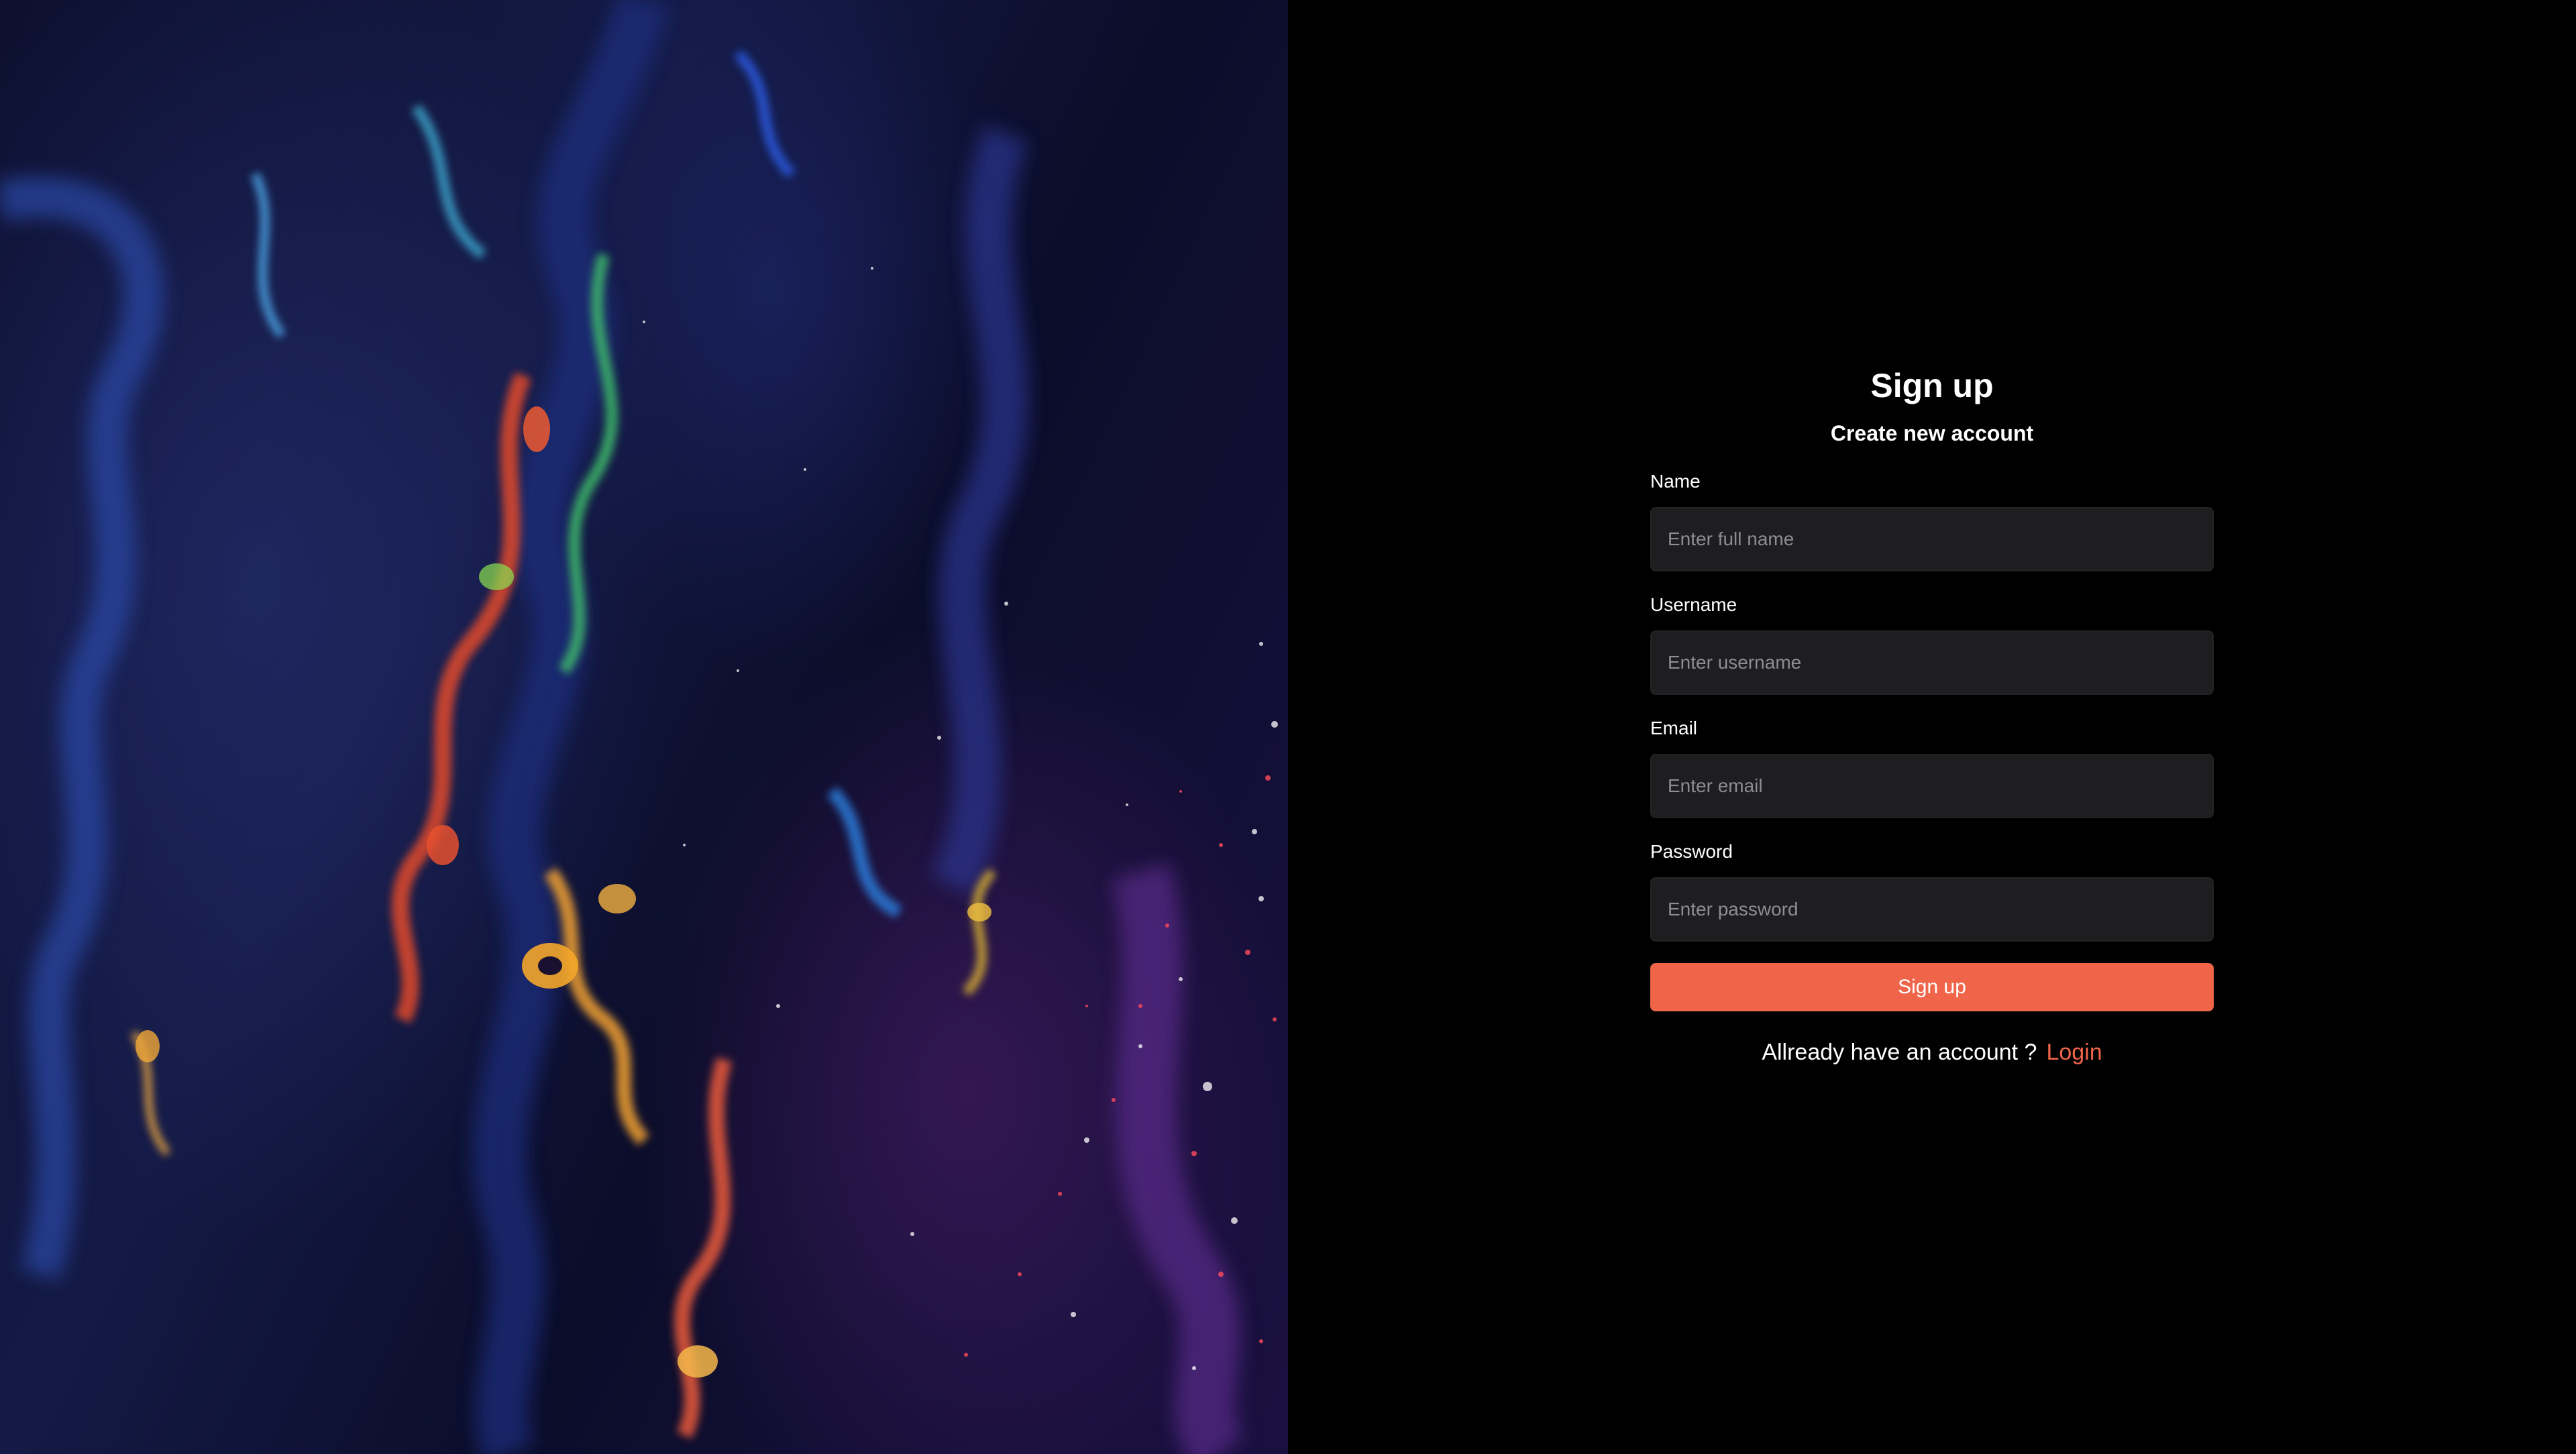  Describe the element at coordinates (1932, 786) in the screenshot. I see `email-input` at that location.